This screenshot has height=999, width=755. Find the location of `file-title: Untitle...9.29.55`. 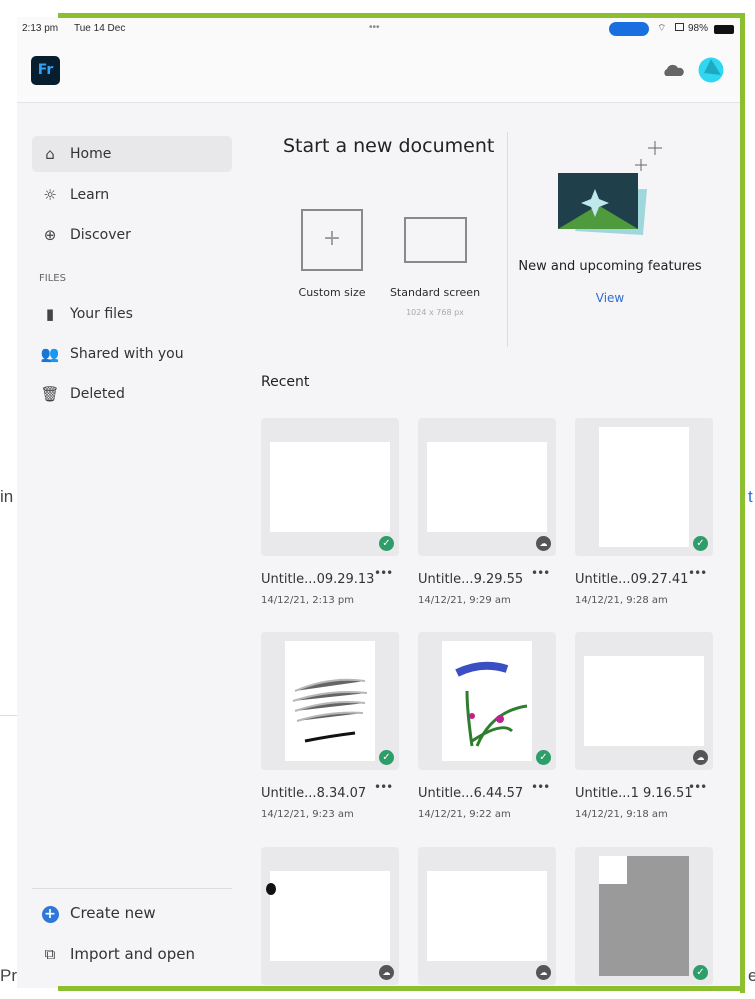

file-title: Untitle...9.29.55 is located at coordinates (471, 579).